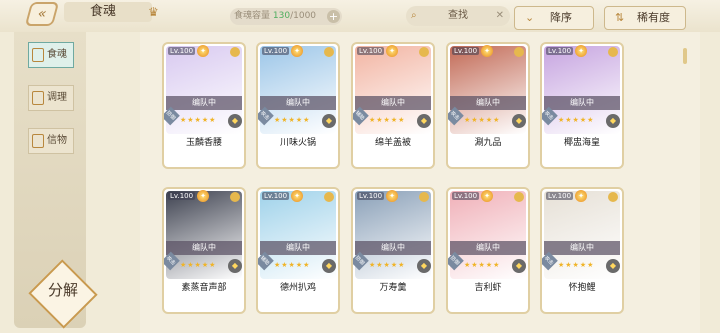  I want to click on sidebar-item-xinwu: 信物, so click(51, 141).